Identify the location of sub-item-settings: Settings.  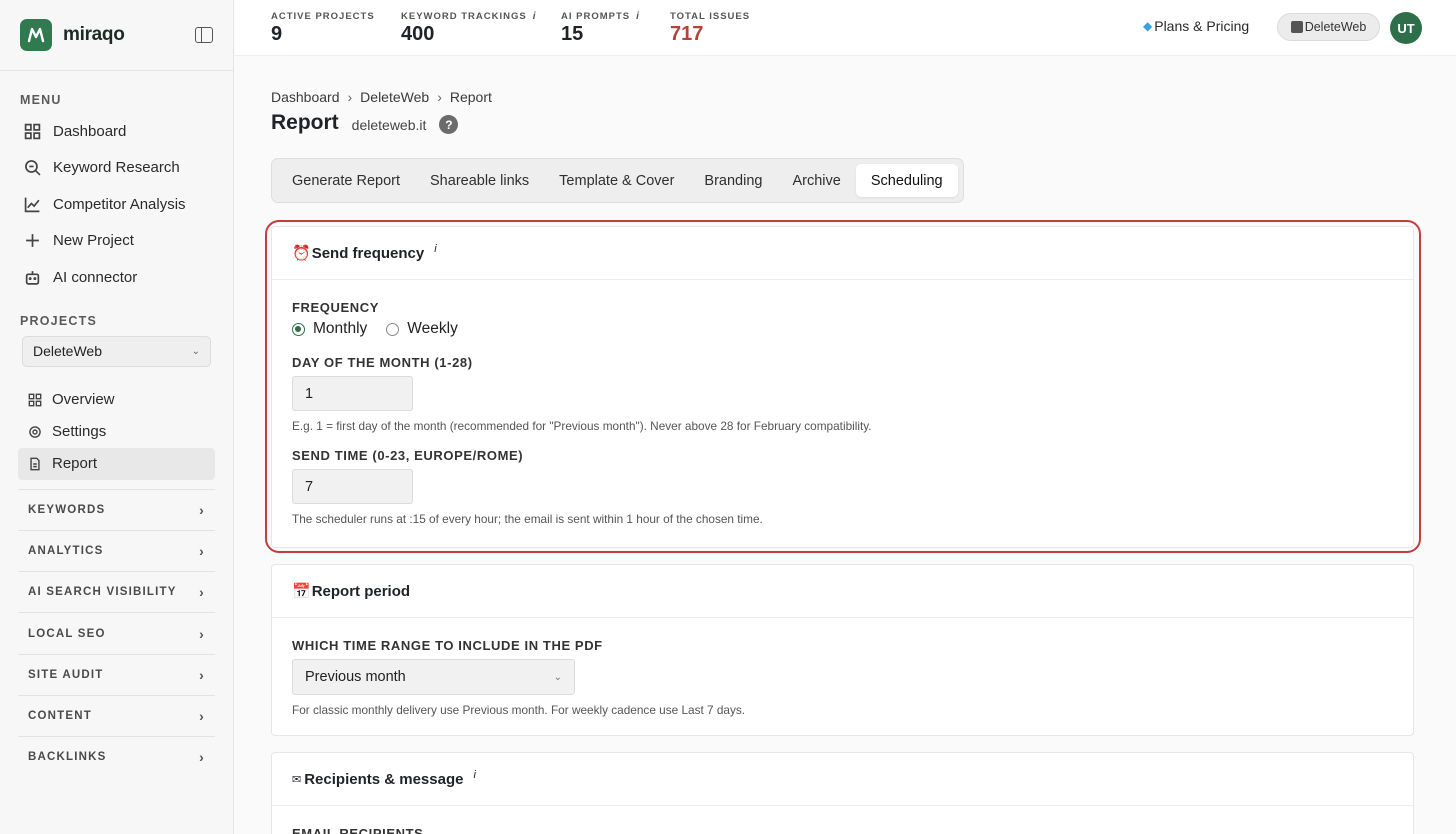
(116, 432).